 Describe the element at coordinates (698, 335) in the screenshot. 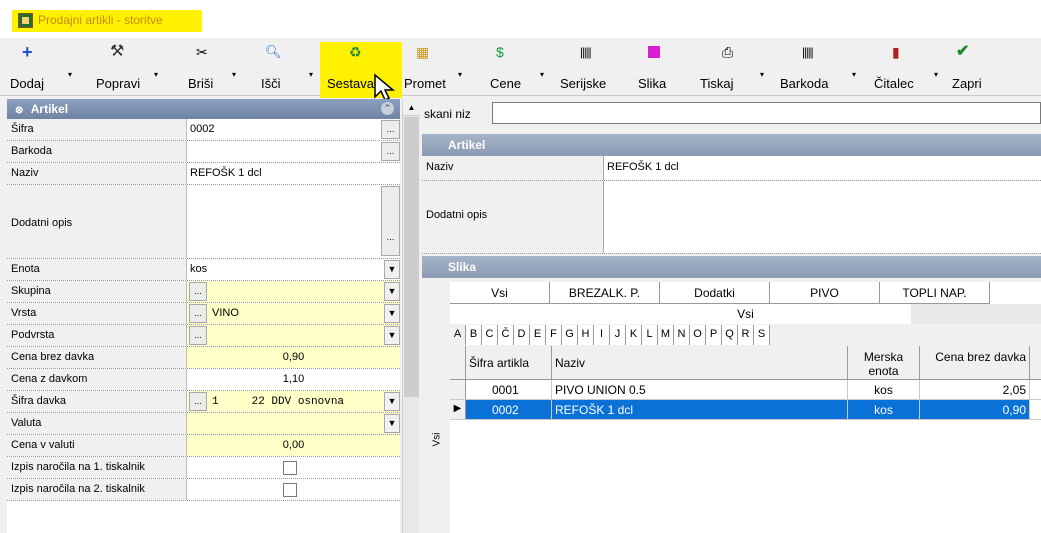

I see `letter-filter-item: O` at that location.